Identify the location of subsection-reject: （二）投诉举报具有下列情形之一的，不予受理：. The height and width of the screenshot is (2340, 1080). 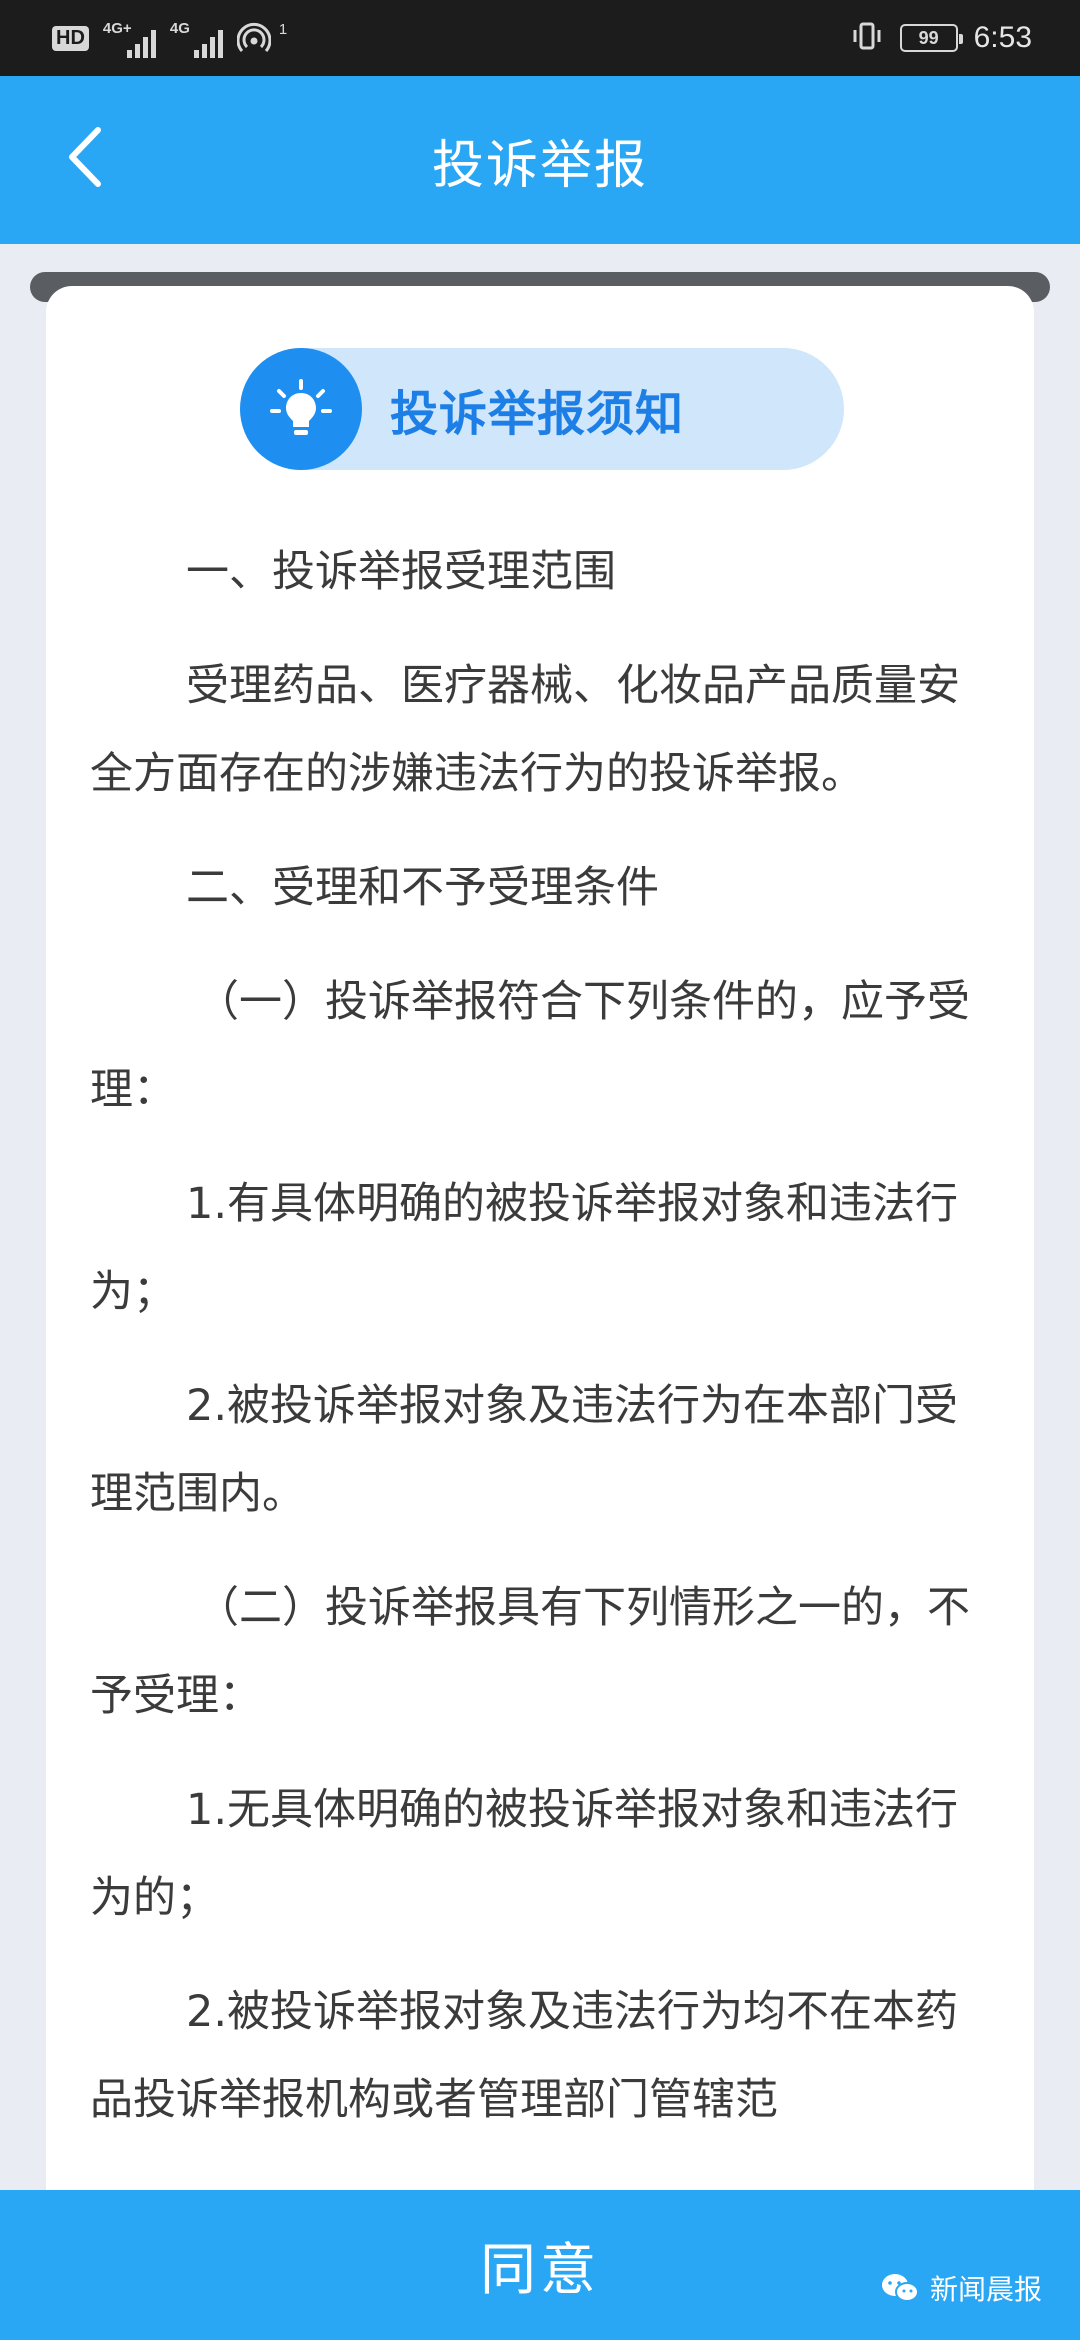
(530, 1652).